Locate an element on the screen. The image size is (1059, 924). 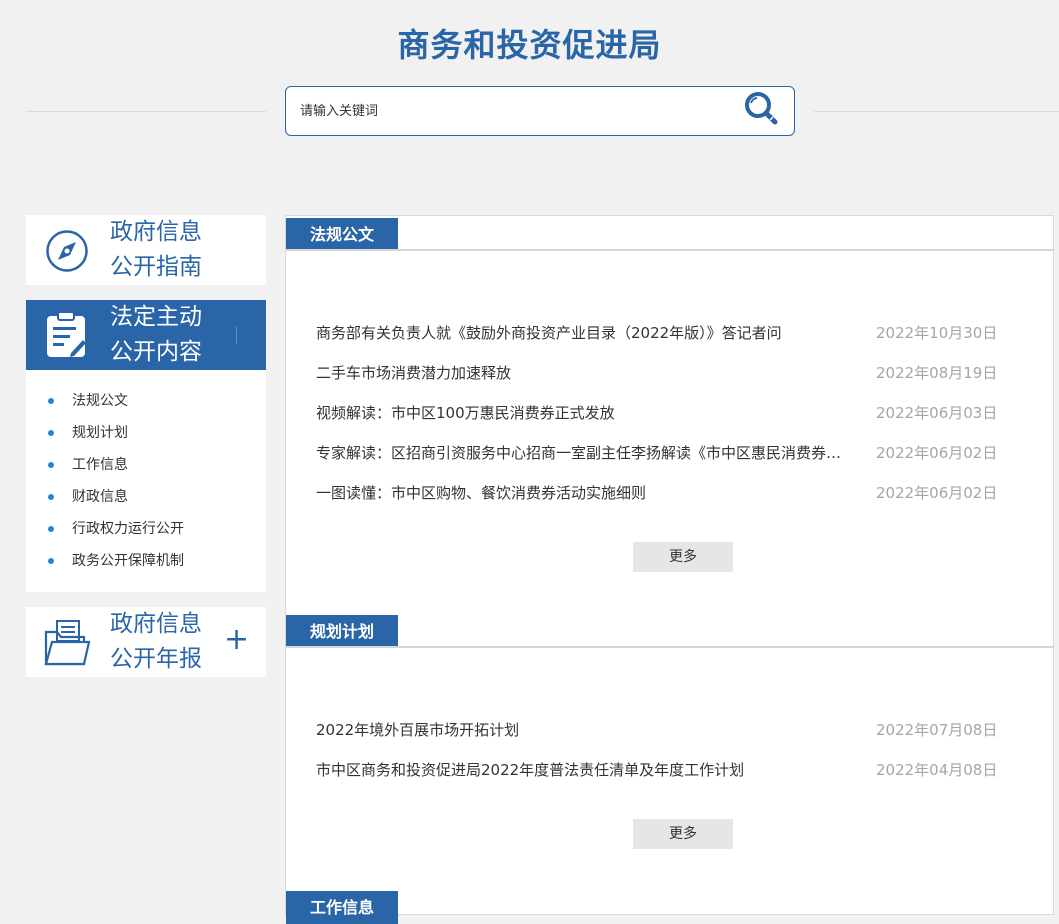
submenu-item-regulations: 法规公文 is located at coordinates (146, 406).